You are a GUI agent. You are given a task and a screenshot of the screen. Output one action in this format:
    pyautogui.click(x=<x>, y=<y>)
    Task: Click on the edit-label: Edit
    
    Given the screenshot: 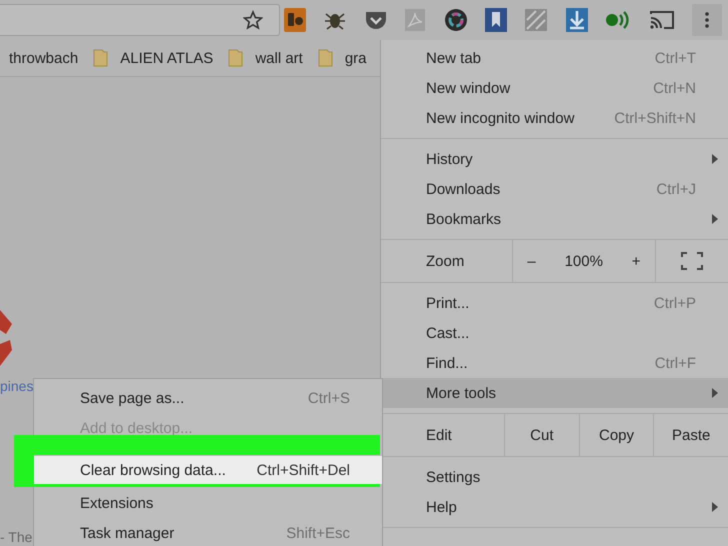 What is the action you would take?
    pyautogui.click(x=439, y=436)
    